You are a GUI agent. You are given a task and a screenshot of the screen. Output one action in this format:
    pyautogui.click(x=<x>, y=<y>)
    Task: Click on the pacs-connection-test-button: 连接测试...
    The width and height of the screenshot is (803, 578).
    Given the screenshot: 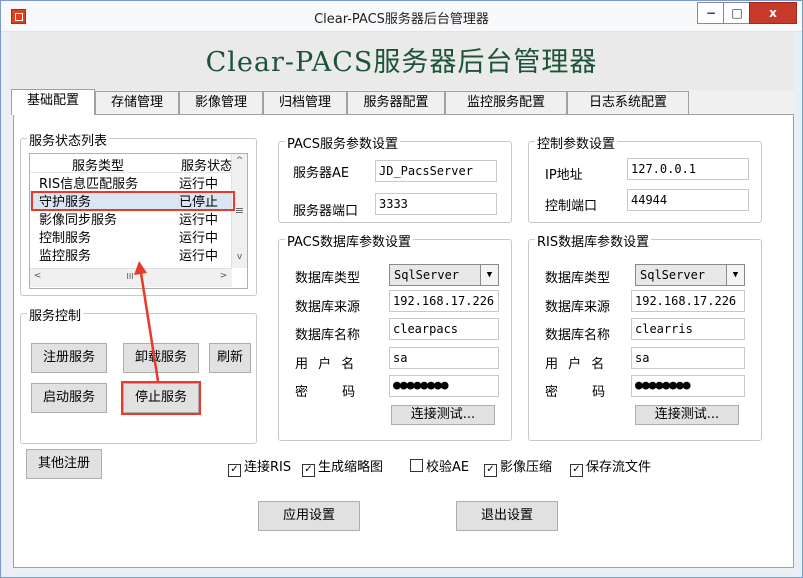 What is the action you would take?
    pyautogui.click(x=443, y=415)
    